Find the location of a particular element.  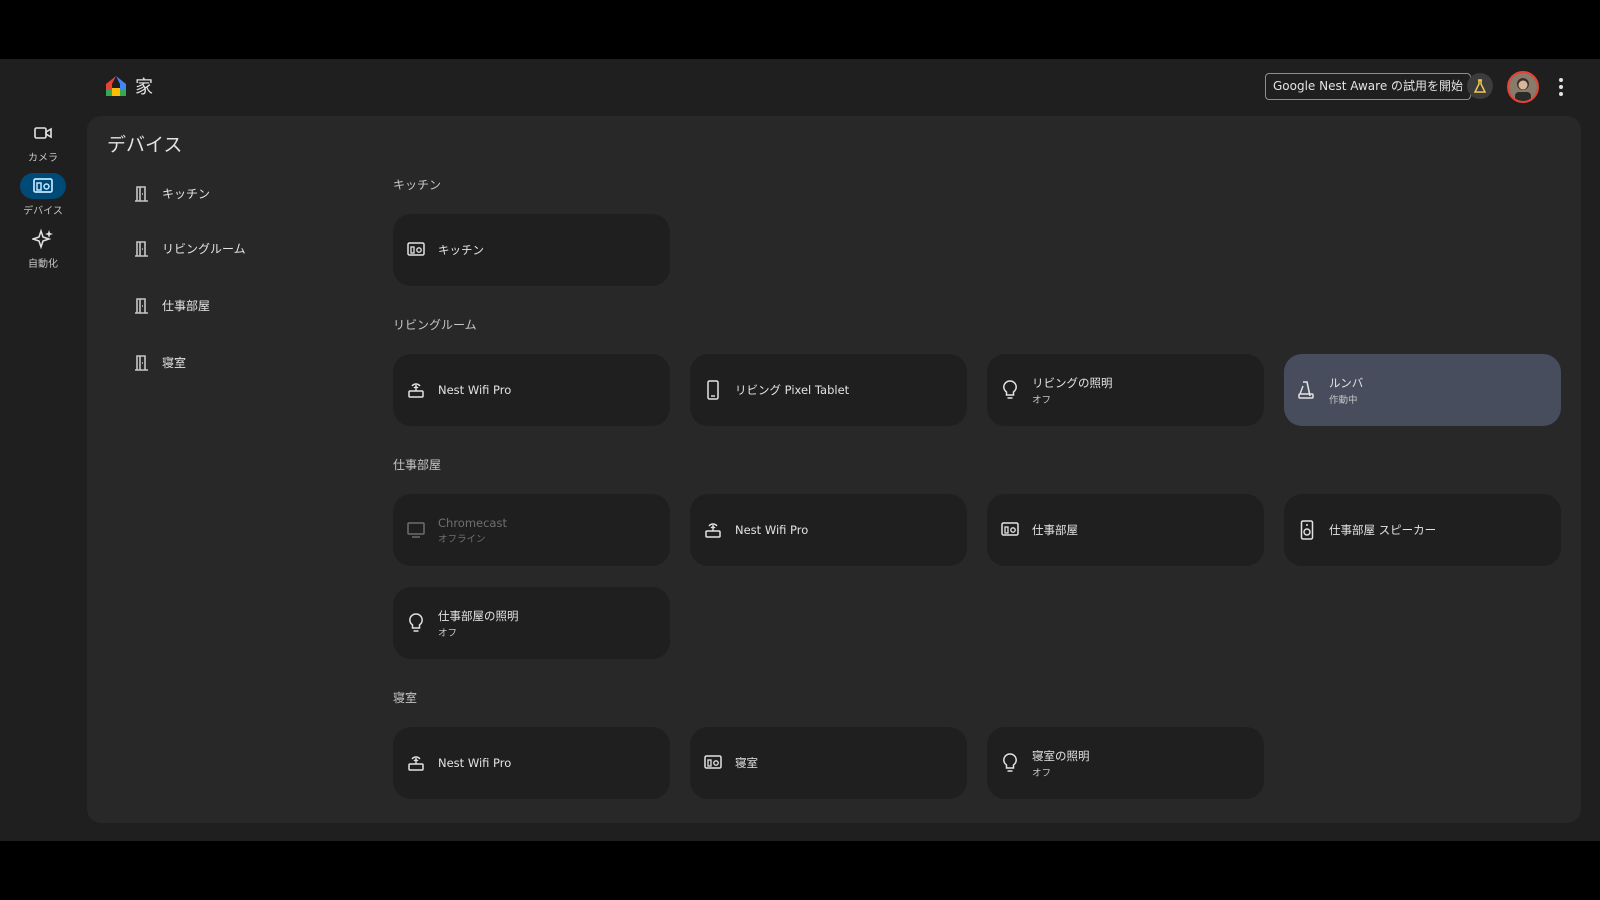

device-name: 仕事部屋の照明 is located at coordinates (478, 615).